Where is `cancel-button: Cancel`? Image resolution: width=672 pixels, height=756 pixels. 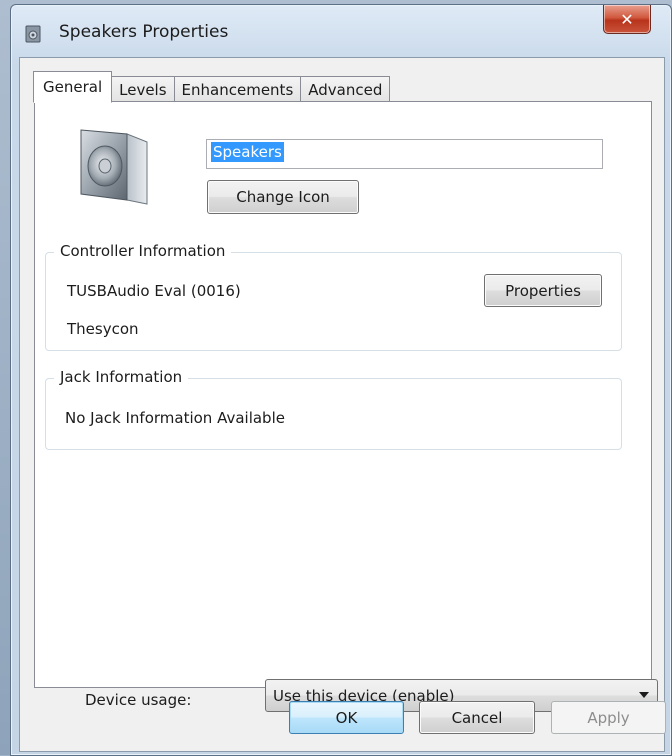
cancel-button: Cancel is located at coordinates (477, 717).